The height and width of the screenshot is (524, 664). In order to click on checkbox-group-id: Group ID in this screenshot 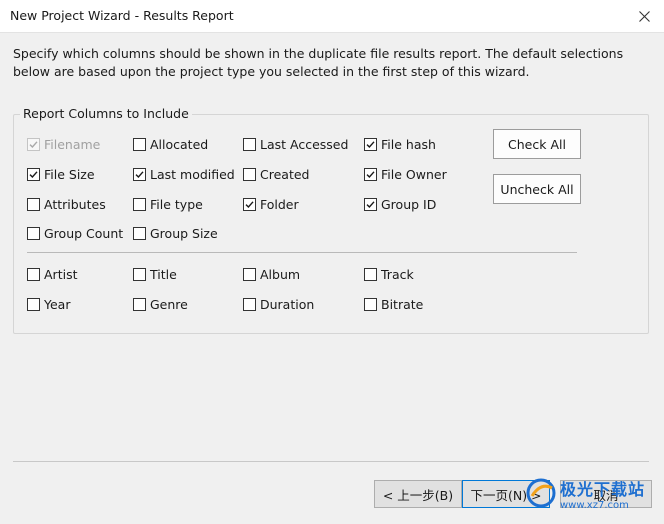, I will do `click(400, 204)`.